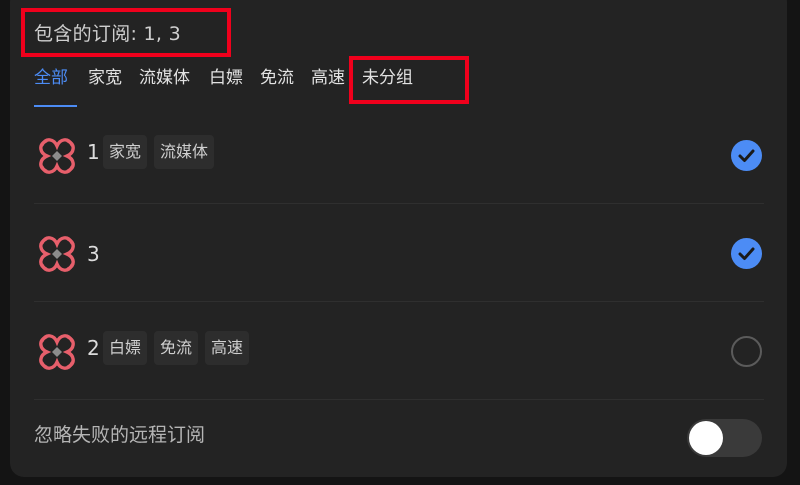 This screenshot has width=800, height=485. I want to click on subscription-name: 2, so click(93, 348).